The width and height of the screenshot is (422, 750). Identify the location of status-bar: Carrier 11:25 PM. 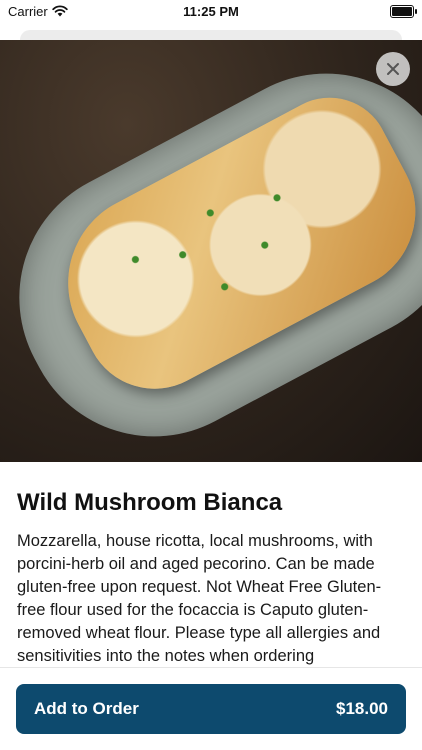
(211, 12).